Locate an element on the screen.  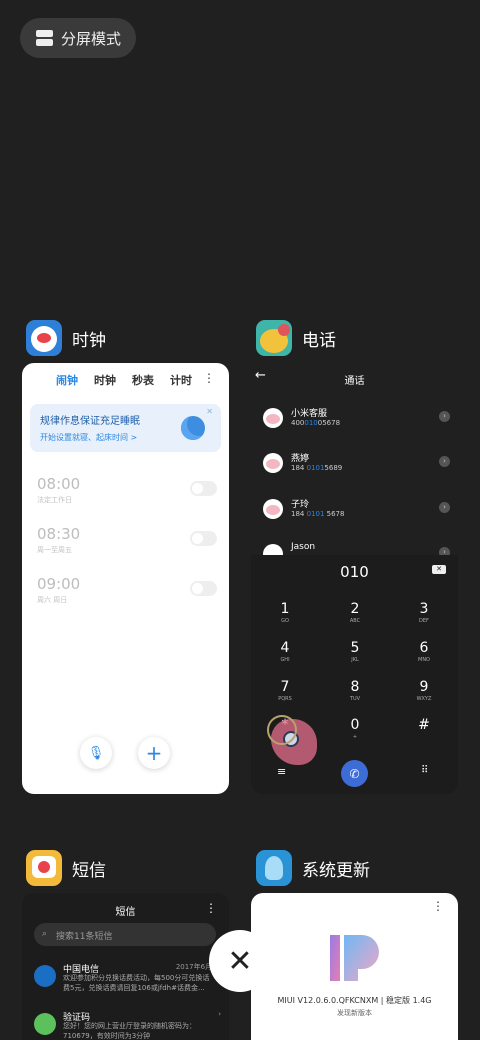
sms-preview: 您好！您的网上营业厅登录的随机密码为：710679，有效时间为3分钟 is located at coordinates (129, 1031).